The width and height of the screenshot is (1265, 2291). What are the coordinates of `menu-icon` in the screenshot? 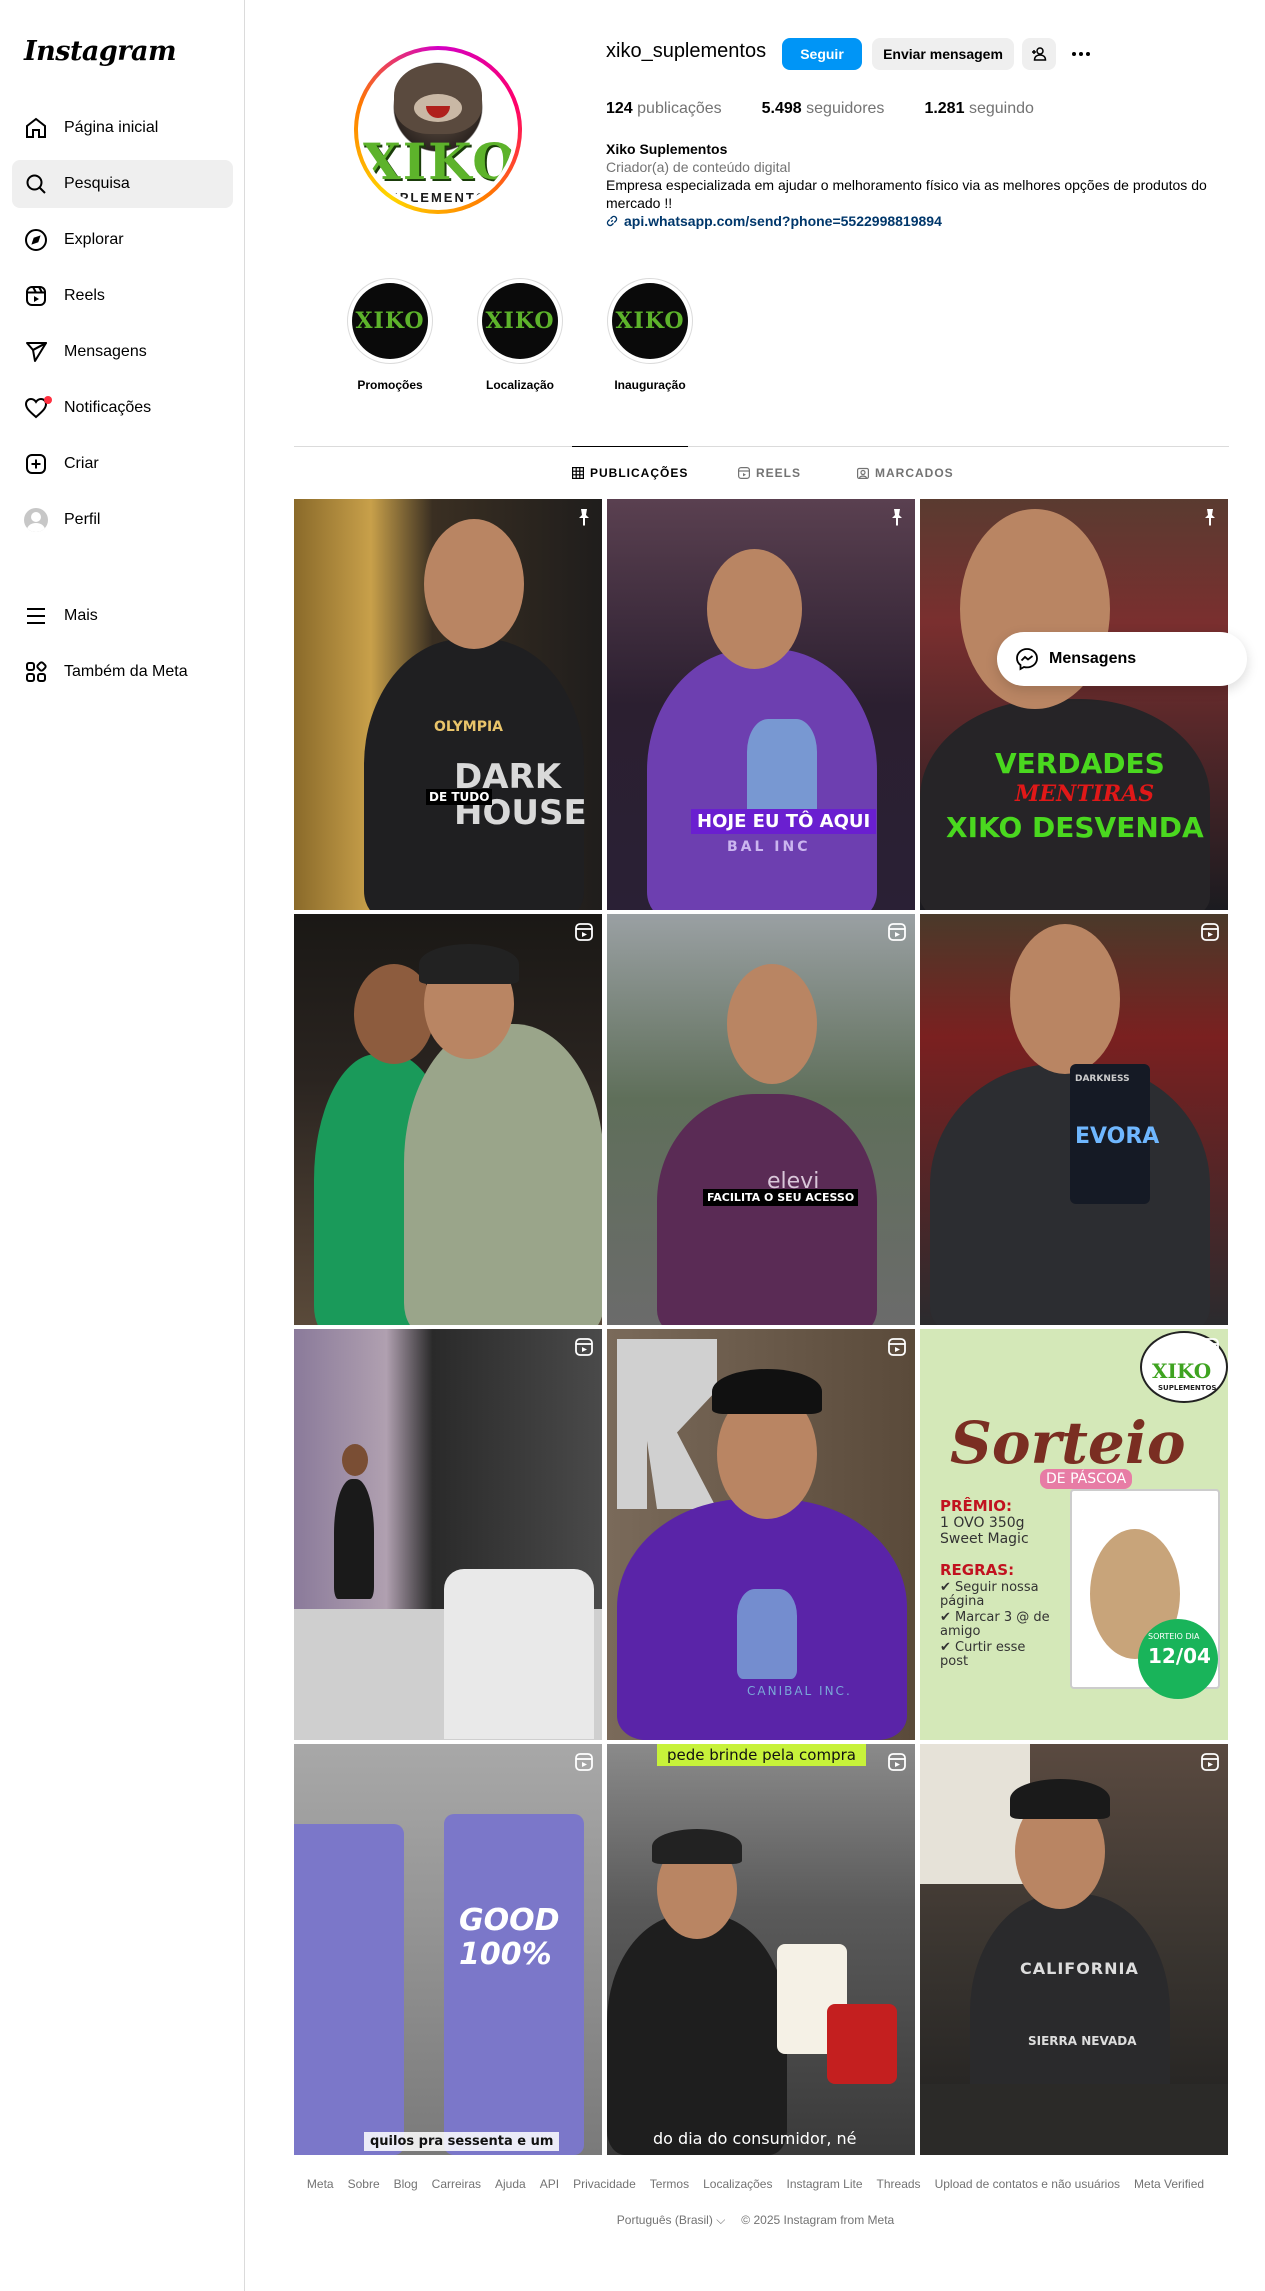 It's located at (36, 616).